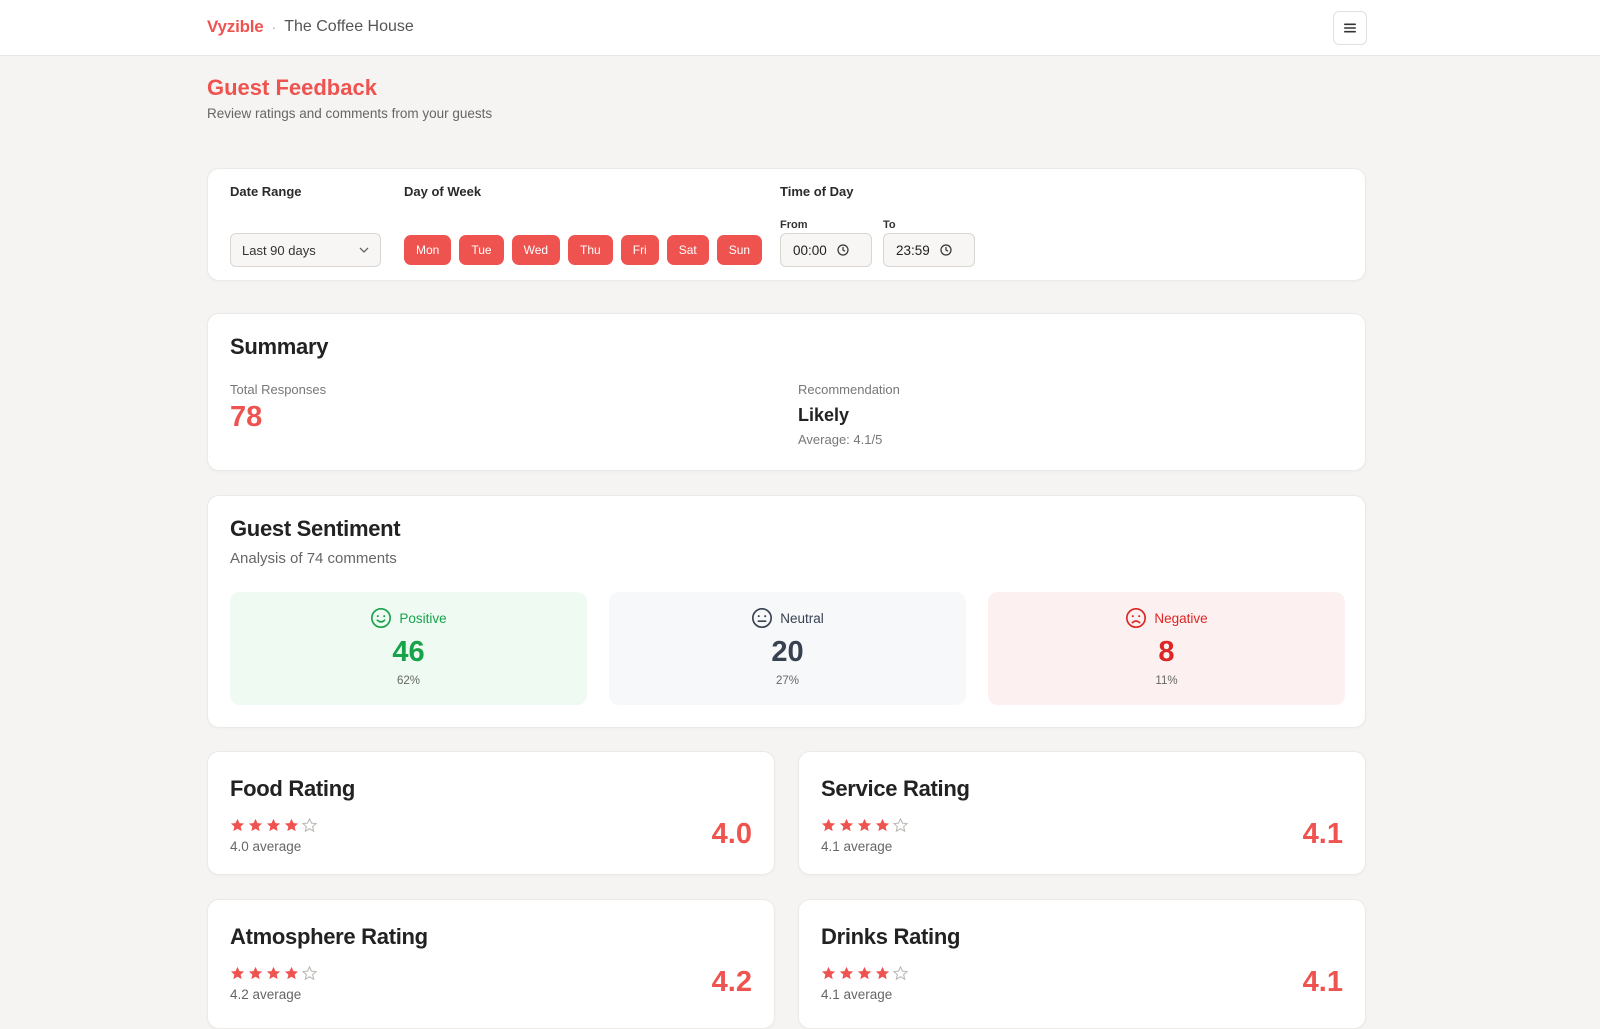  Describe the element at coordinates (849, 389) in the screenshot. I see `recommendation-label: Recommendation` at that location.